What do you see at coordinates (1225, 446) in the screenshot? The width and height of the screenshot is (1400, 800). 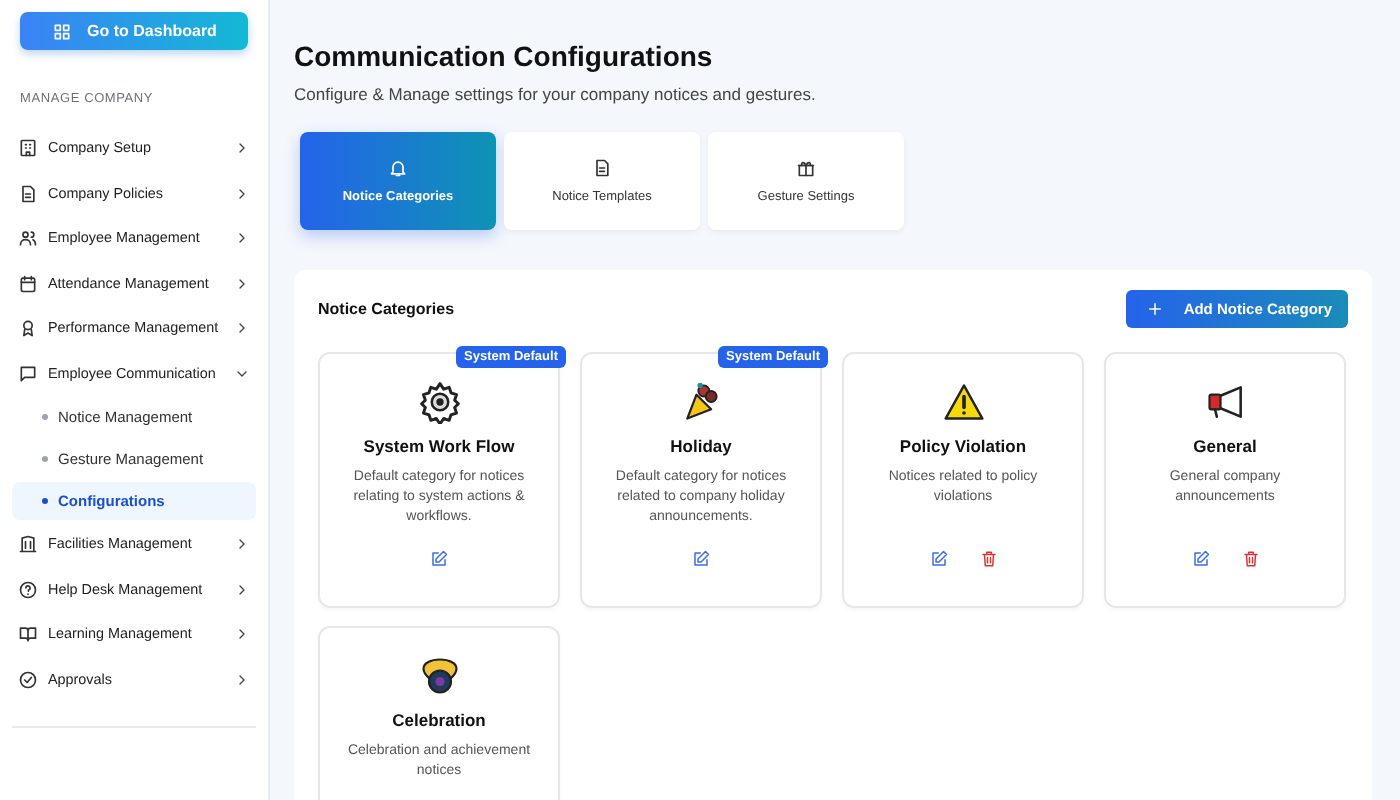 I see `card-title: General` at bounding box center [1225, 446].